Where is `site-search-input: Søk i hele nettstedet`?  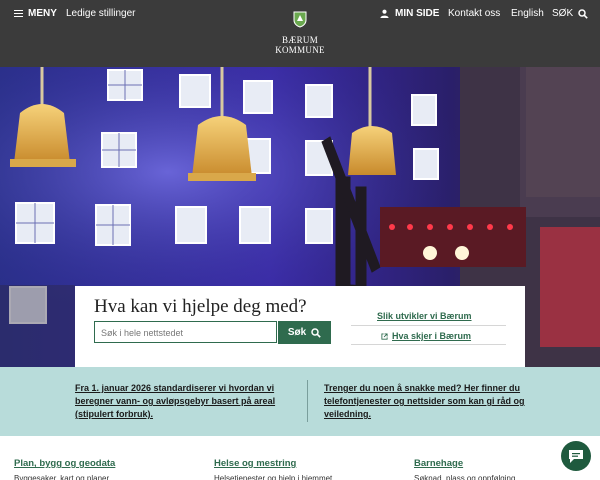 site-search-input: Søk i hele nettstedet is located at coordinates (185, 332).